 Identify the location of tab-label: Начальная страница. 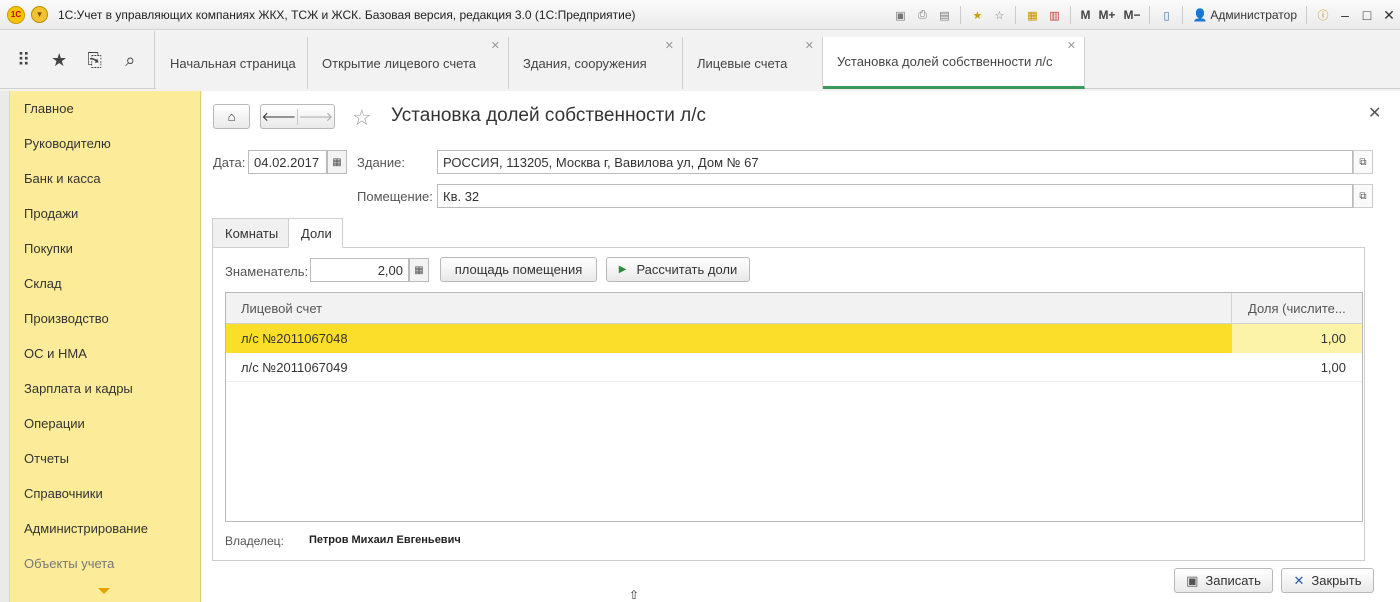
(233, 63).